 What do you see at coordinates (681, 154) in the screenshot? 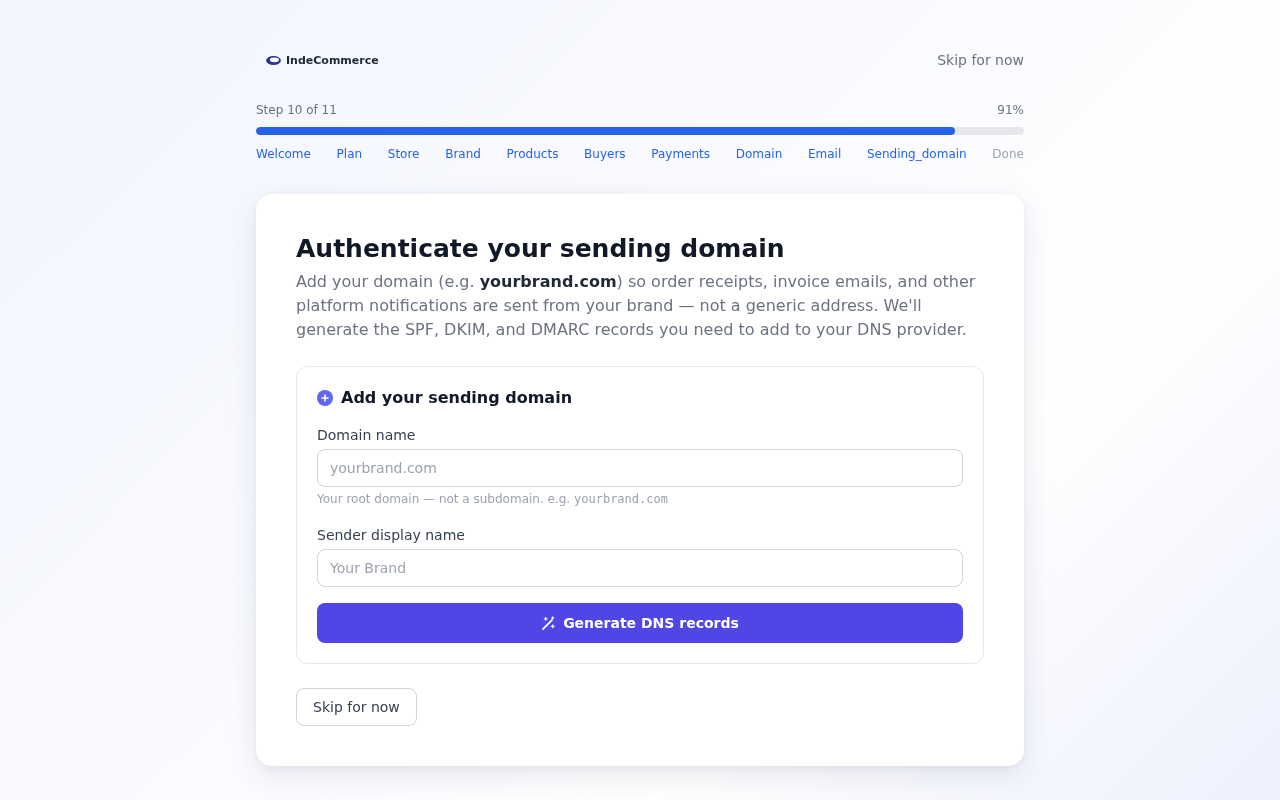
I see `step-link: Payments` at bounding box center [681, 154].